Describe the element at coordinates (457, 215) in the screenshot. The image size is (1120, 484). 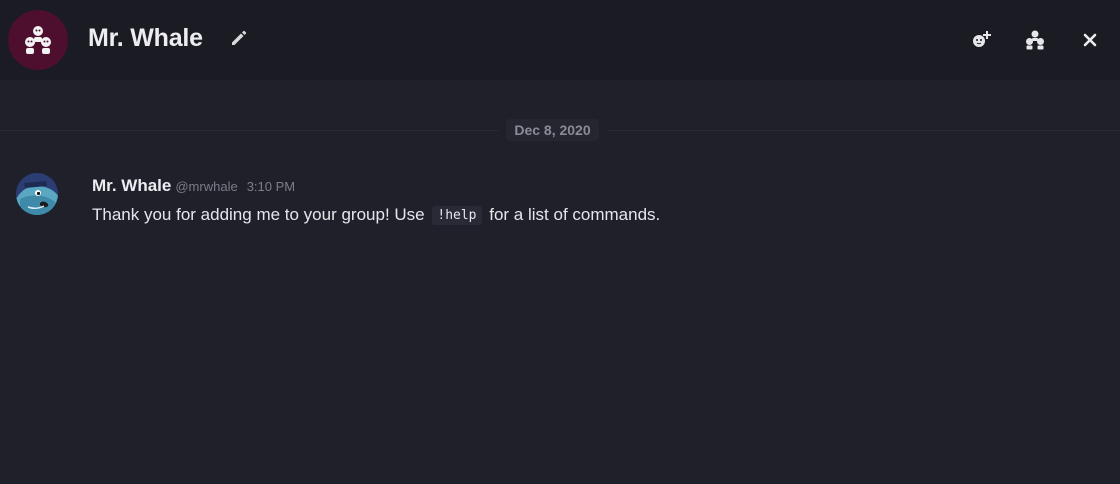
I see `inline-code: !help` at that location.